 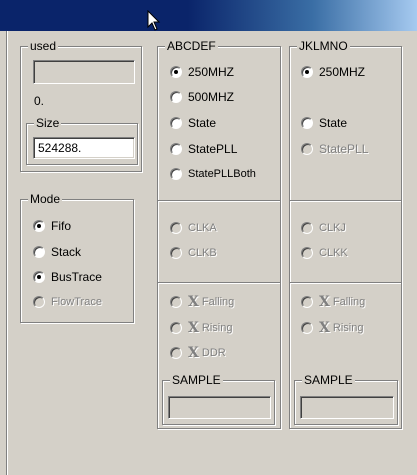 What do you see at coordinates (57, 252) in the screenshot?
I see `mode-stack-radio: Stack` at bounding box center [57, 252].